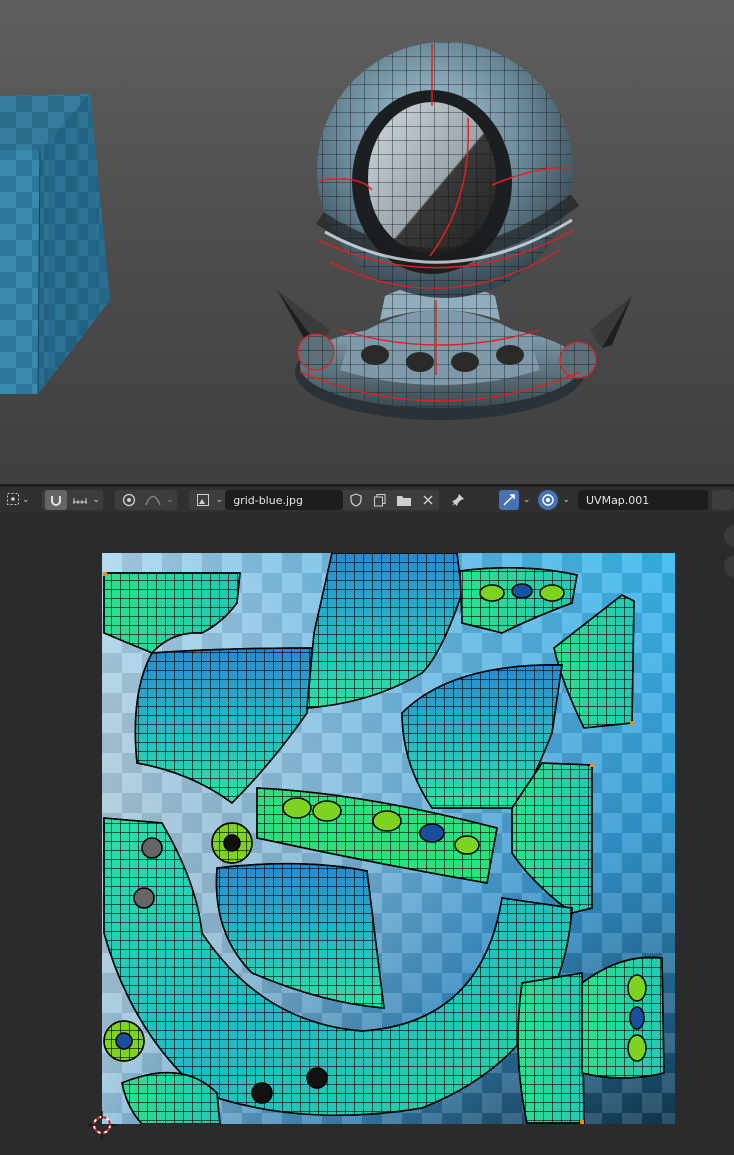 Image resolution: width=734 pixels, height=1155 pixels. What do you see at coordinates (13, 500) in the screenshot?
I see `pivot-point-icon` at bounding box center [13, 500].